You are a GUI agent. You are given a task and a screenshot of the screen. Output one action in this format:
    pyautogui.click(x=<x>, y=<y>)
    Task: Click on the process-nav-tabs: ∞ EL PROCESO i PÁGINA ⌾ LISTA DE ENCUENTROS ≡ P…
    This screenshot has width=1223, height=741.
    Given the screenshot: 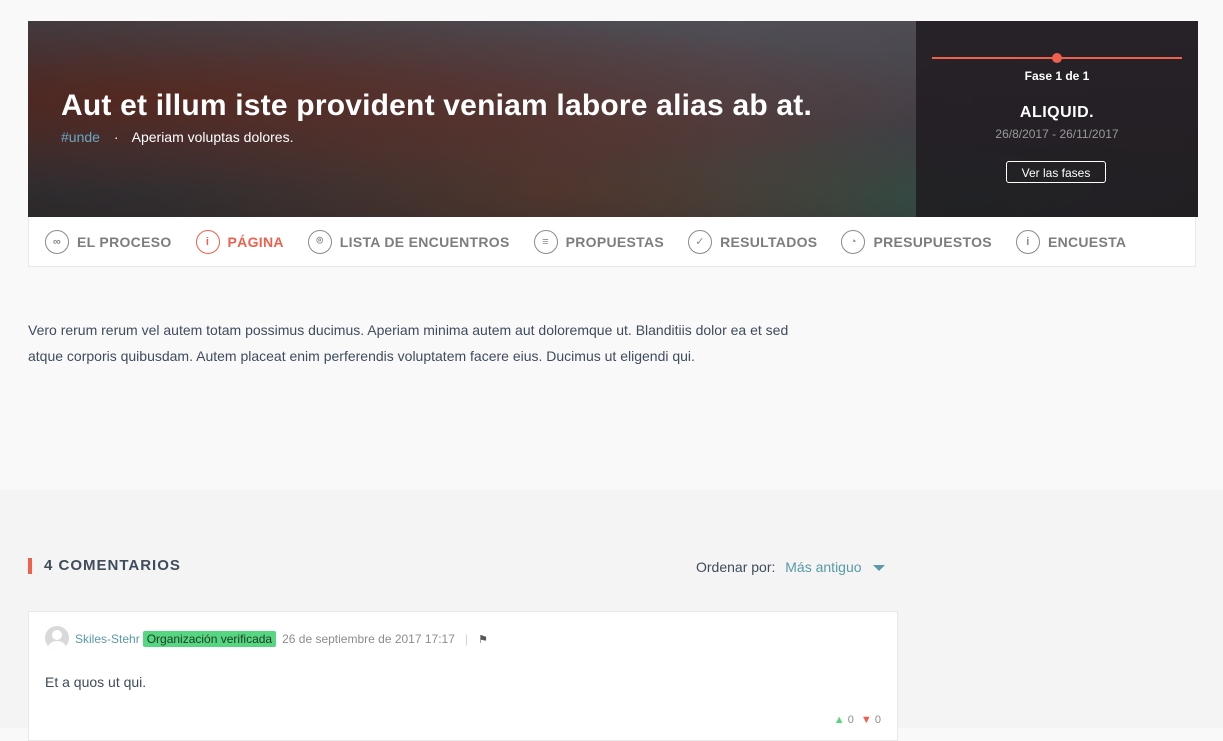 What is the action you would take?
    pyautogui.click(x=612, y=242)
    